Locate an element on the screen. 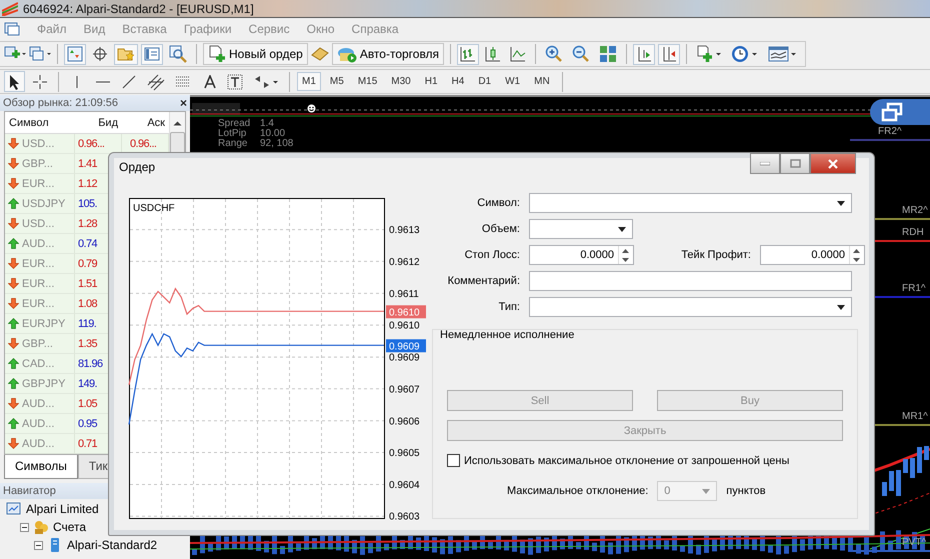 This screenshot has width=930, height=559. market-watch-button is located at coordinates (75, 54).